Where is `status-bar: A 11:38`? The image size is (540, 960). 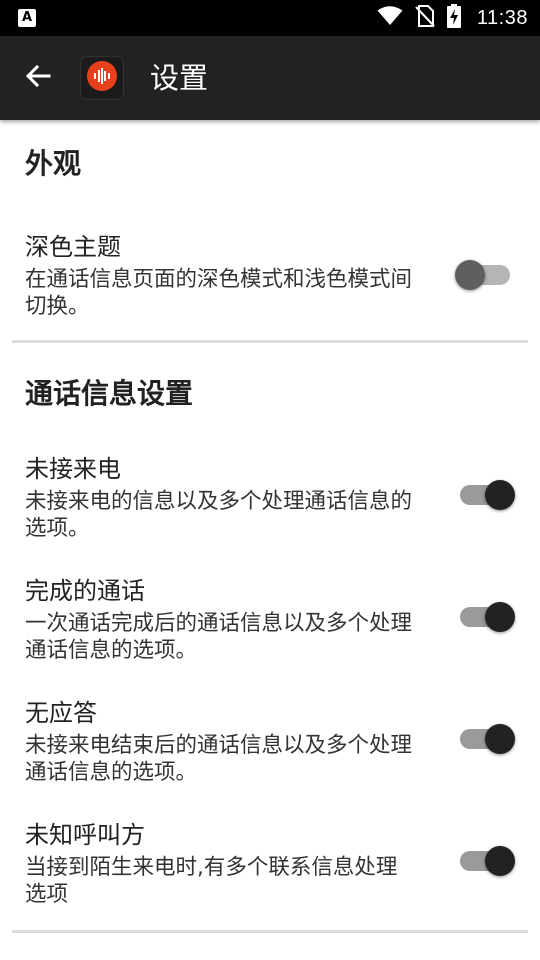 status-bar: A 11:38 is located at coordinates (270, 18).